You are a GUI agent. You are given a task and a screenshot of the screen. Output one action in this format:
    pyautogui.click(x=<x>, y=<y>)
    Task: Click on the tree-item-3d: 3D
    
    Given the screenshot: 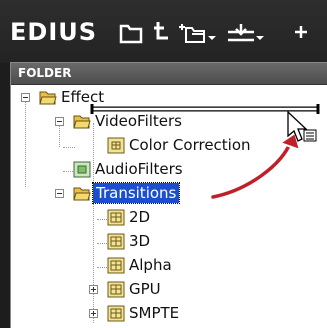 What is the action you would take?
    pyautogui.click(x=169, y=242)
    